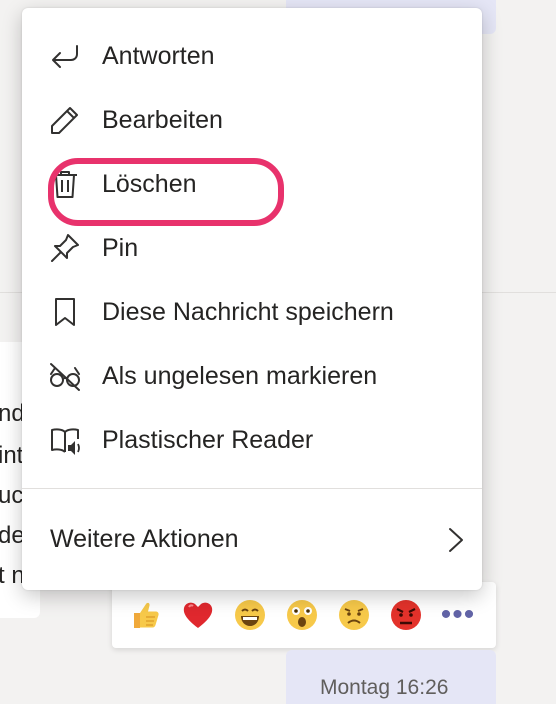 The image size is (556, 704). I want to click on trash-icon, so click(65, 184).